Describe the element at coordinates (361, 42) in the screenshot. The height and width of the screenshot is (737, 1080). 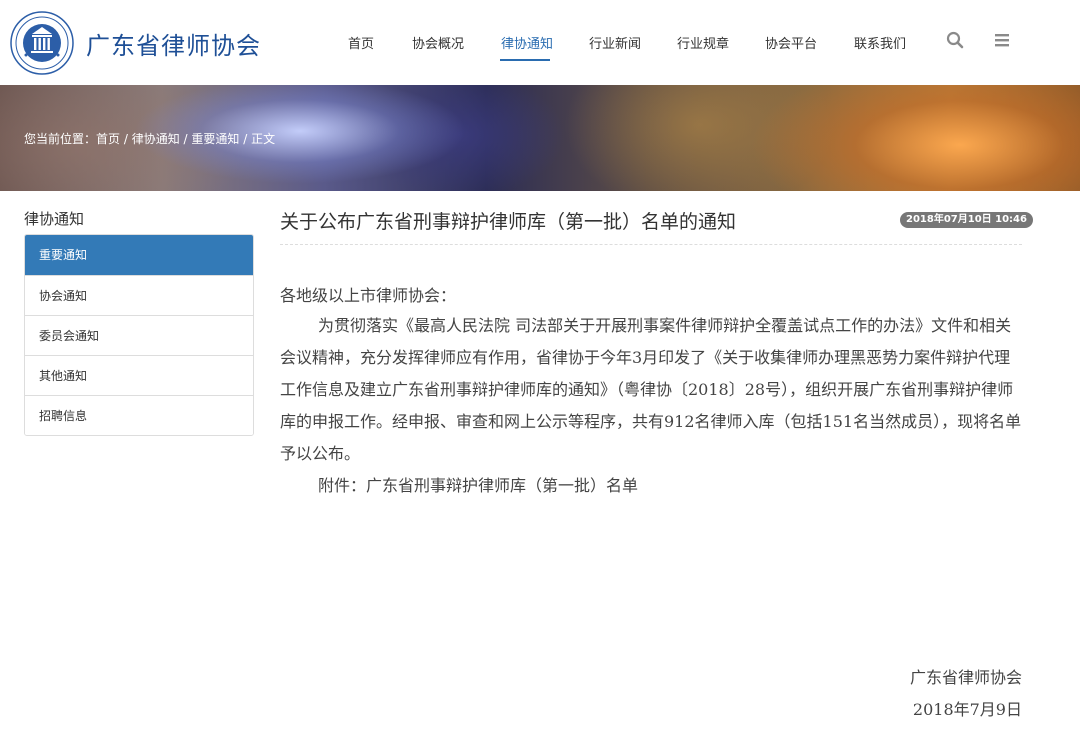
I see `nav-home: 首页` at that location.